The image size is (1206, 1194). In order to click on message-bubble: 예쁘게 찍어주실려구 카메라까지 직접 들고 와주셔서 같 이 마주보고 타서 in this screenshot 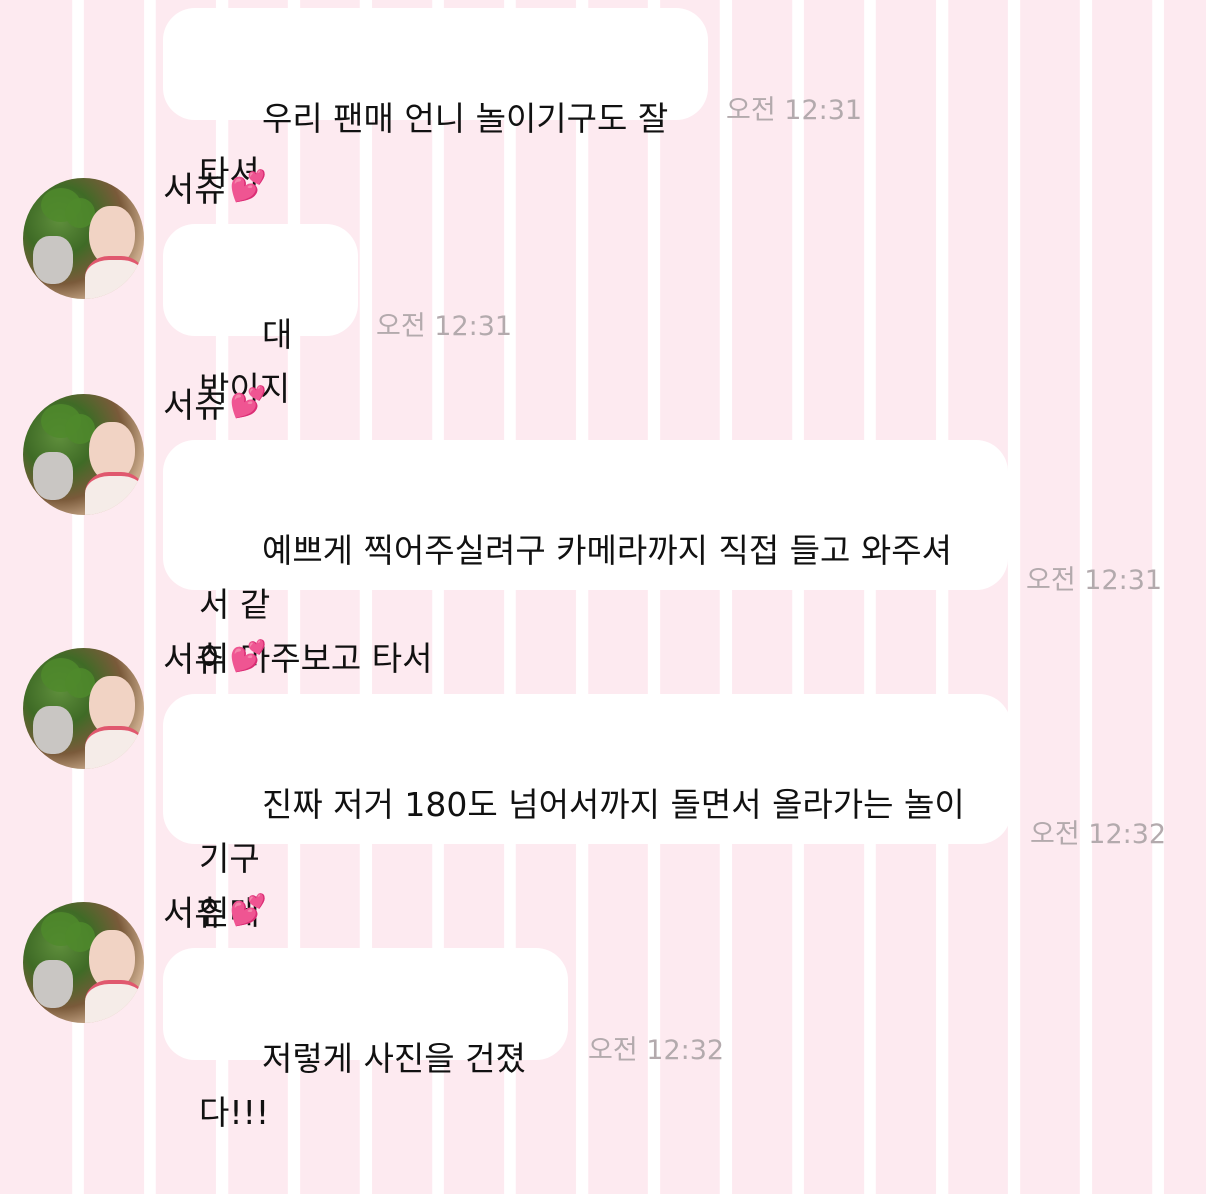, I will do `click(585, 559)`.